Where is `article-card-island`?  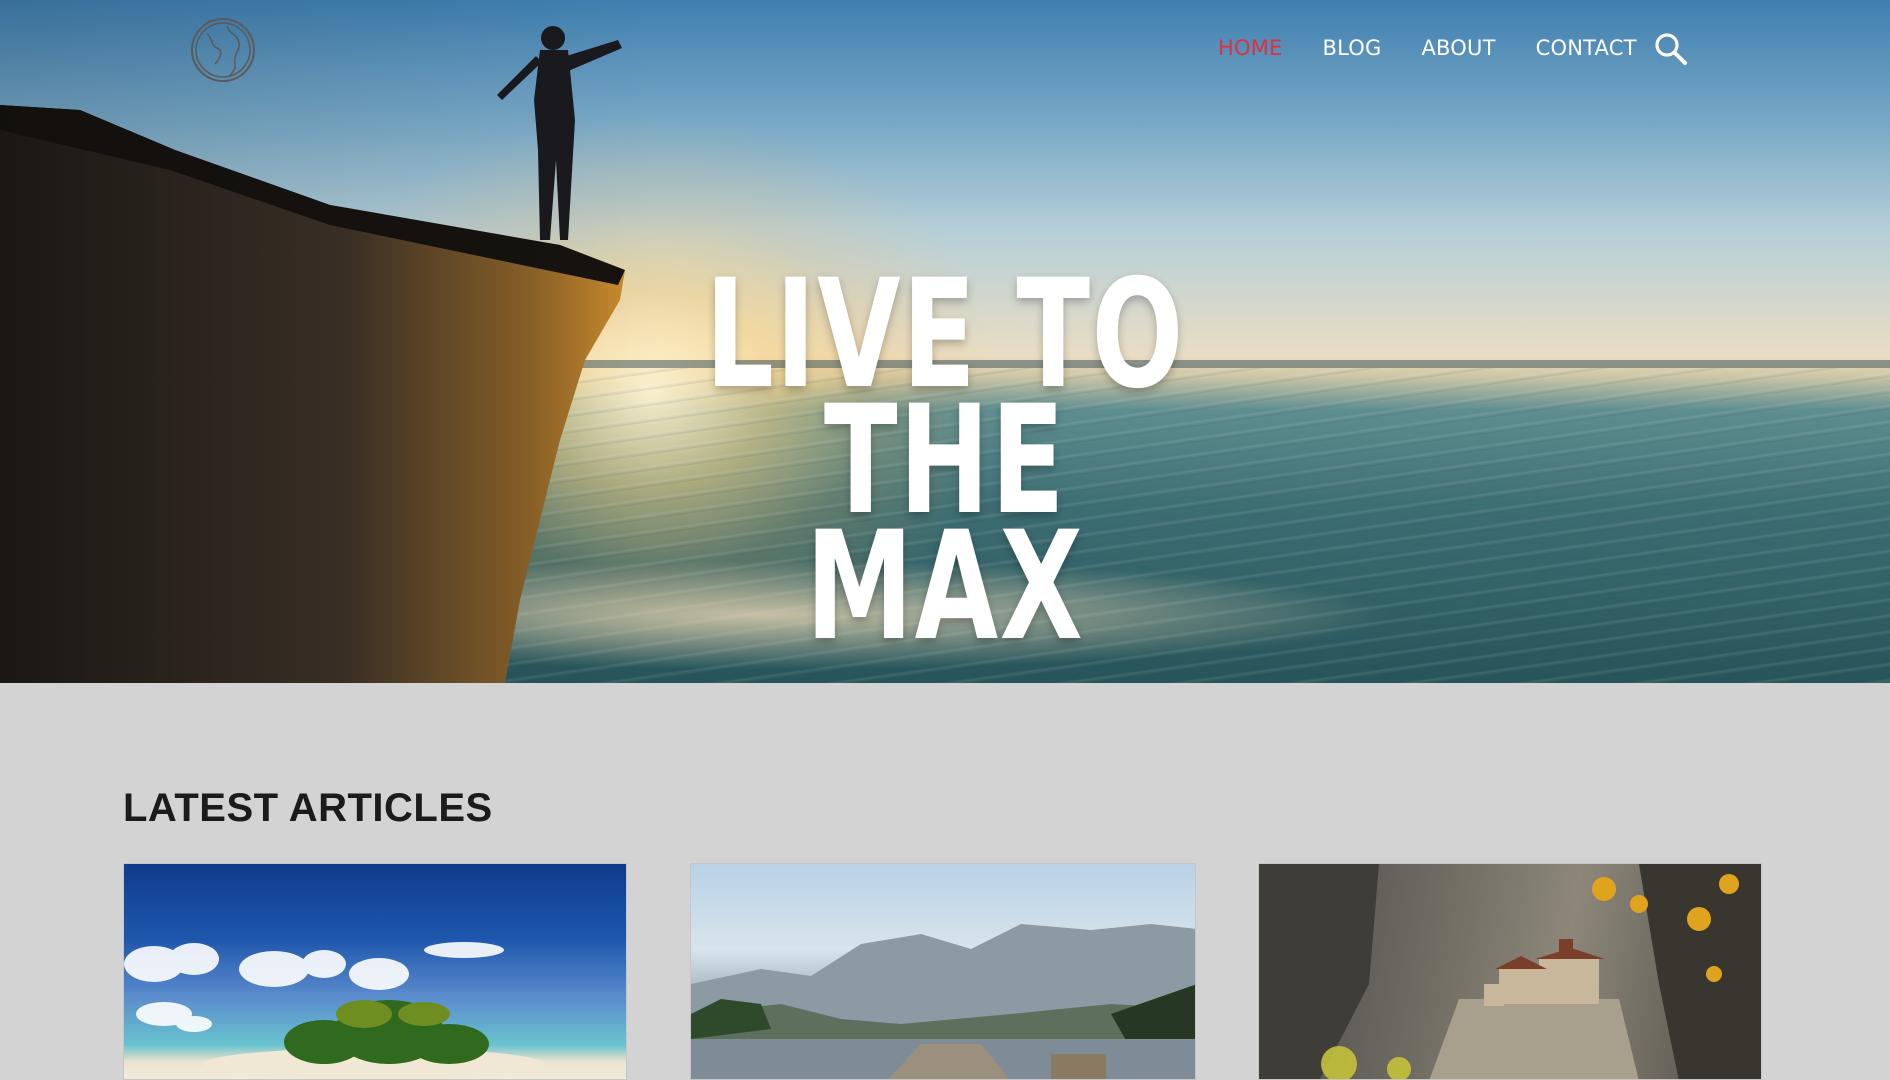
article-card-island is located at coordinates (375, 971).